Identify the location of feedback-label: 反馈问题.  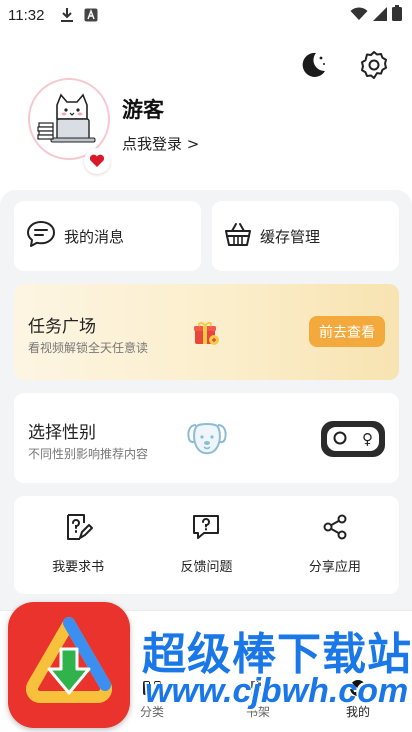
(206, 567).